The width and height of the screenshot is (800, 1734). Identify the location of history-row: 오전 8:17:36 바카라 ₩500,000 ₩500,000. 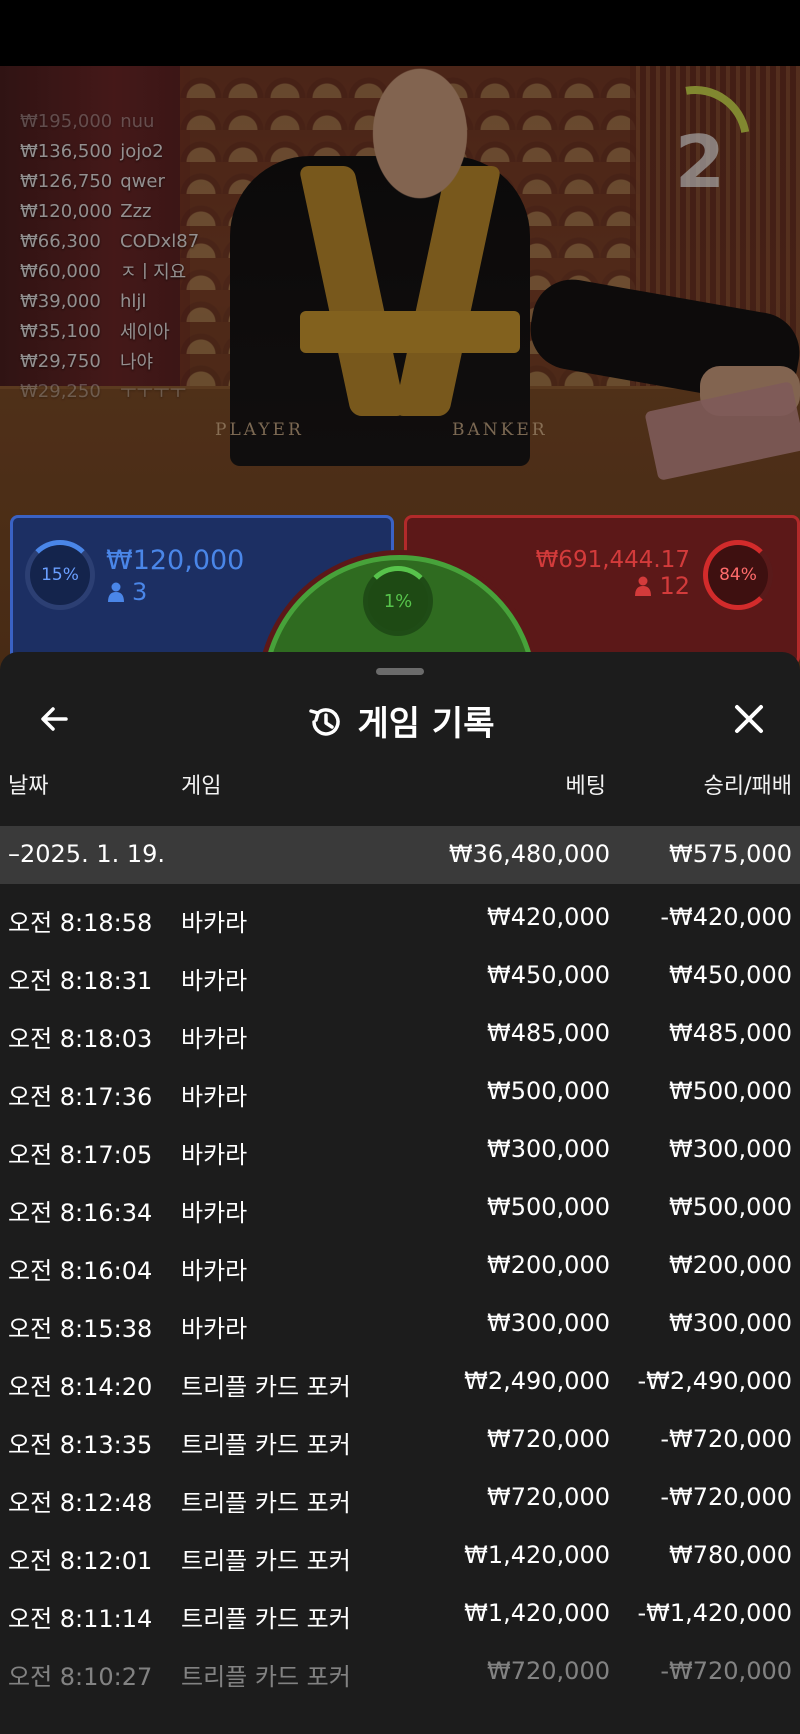
(400, 1092).